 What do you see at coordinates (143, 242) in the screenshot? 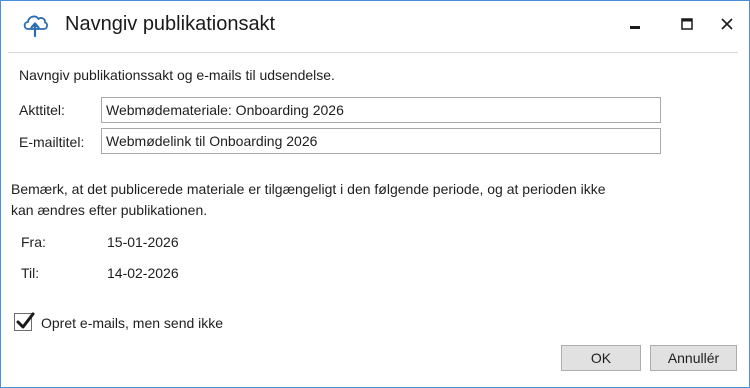
I see `from-date: 15-01-2026` at bounding box center [143, 242].